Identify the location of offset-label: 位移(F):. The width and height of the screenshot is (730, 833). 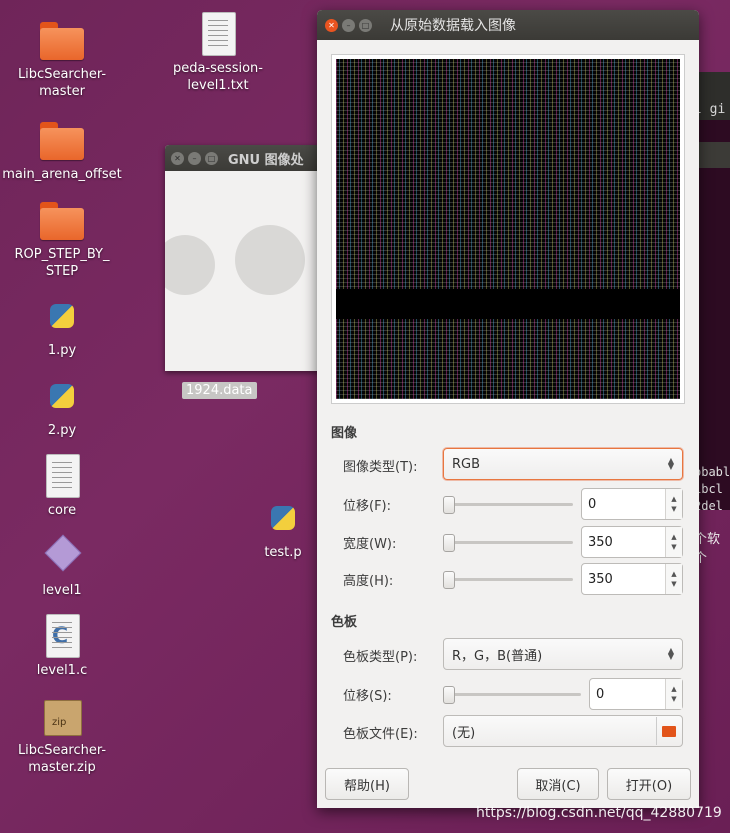
(367, 506).